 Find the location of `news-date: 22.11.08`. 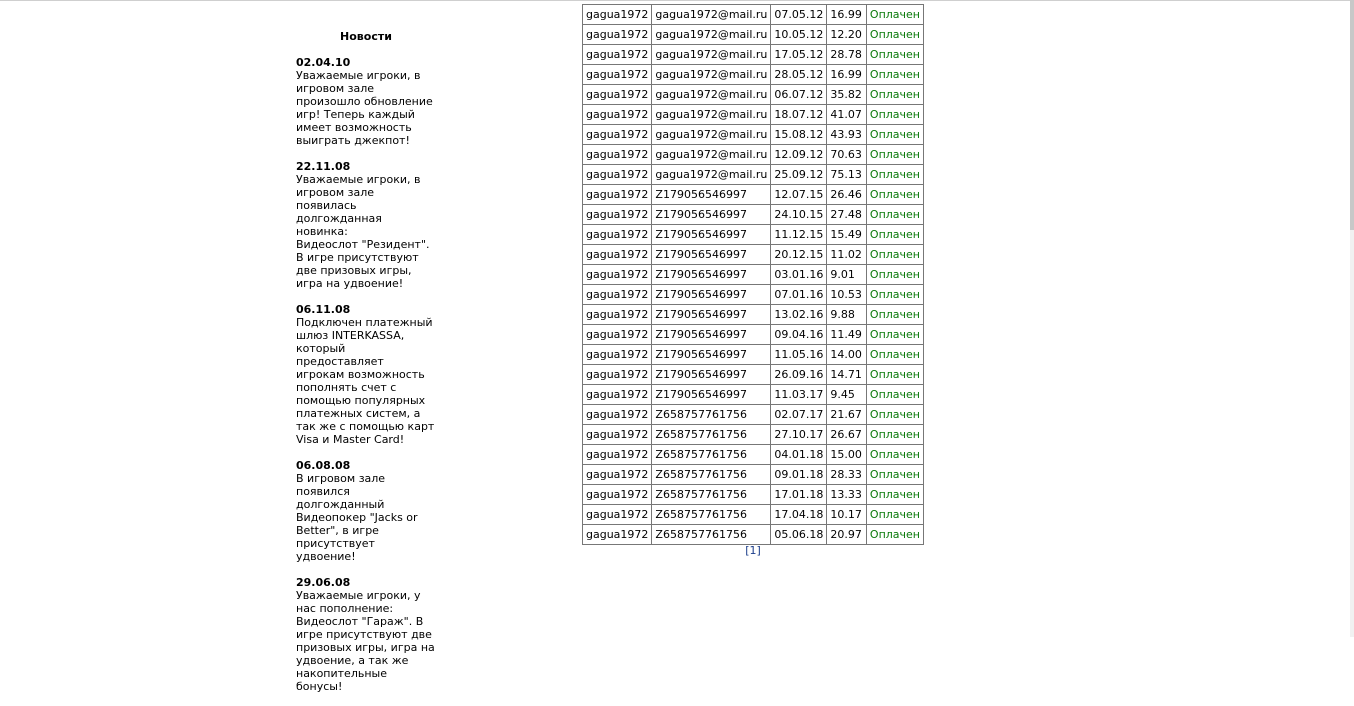

news-date: 22.11.08 is located at coordinates (323, 166).